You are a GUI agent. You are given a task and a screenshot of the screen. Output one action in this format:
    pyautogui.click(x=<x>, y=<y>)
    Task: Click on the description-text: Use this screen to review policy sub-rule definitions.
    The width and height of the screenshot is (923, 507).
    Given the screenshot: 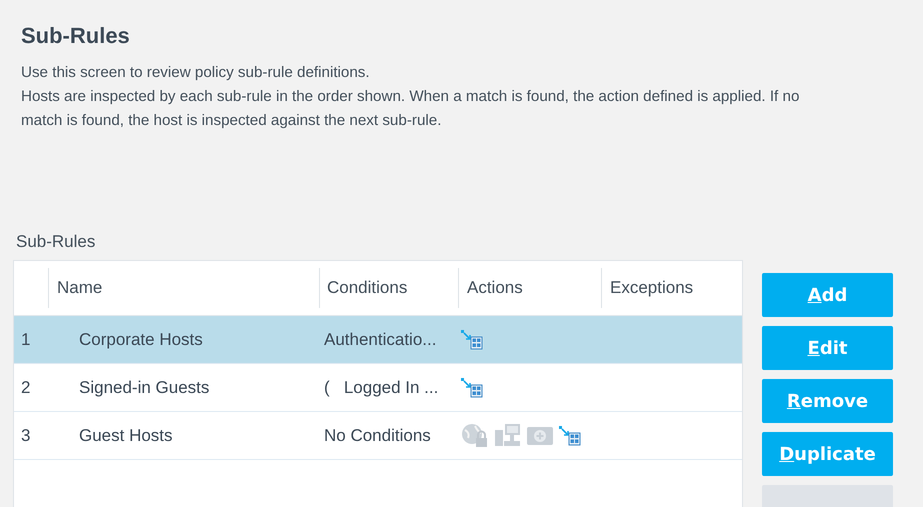 What is the action you would take?
    pyautogui.click(x=196, y=73)
    